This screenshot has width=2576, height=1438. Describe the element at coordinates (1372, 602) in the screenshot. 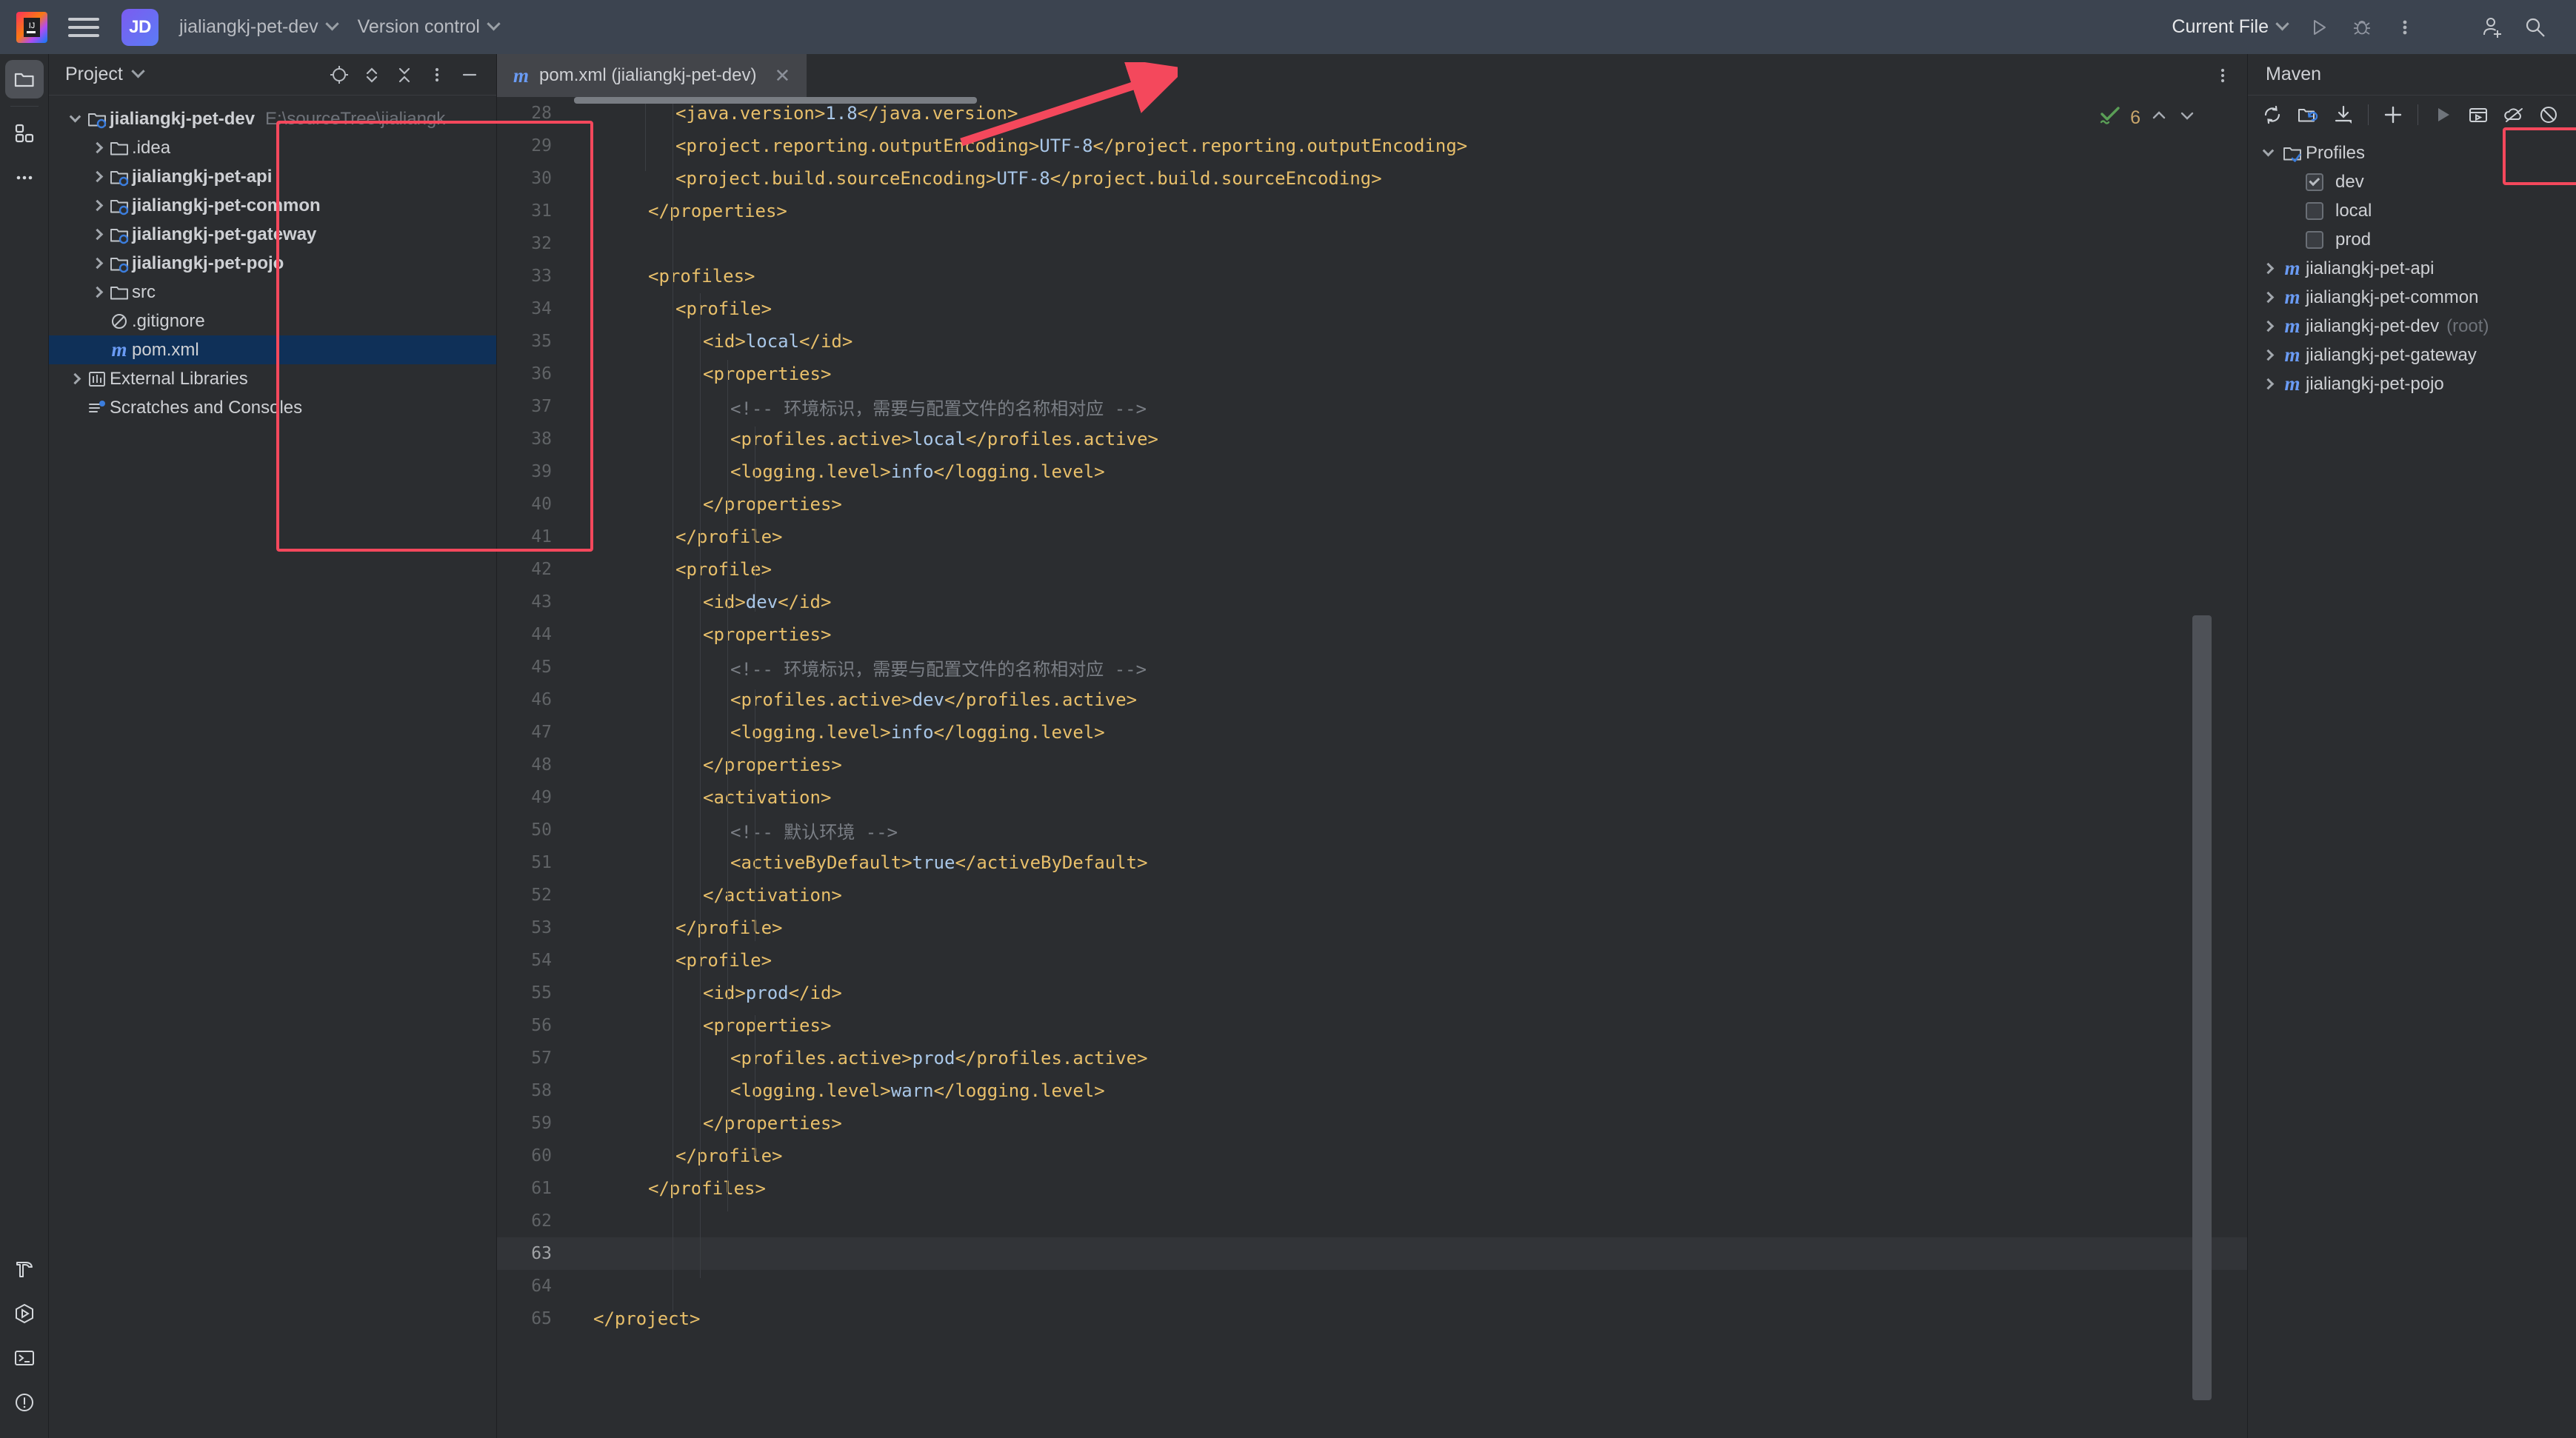

I see `code-line: 43 <id>dev</id>` at that location.